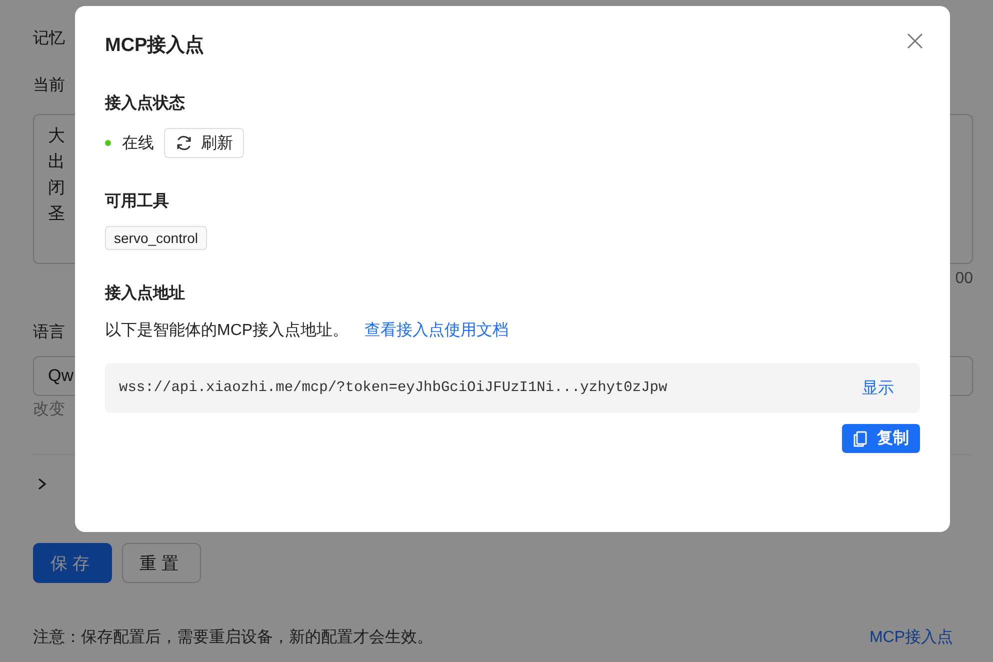  What do you see at coordinates (154, 46) in the screenshot?
I see `dialog-title: MCP接入点` at bounding box center [154, 46].